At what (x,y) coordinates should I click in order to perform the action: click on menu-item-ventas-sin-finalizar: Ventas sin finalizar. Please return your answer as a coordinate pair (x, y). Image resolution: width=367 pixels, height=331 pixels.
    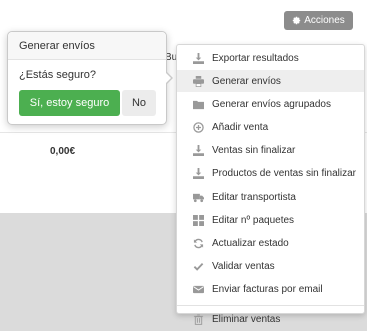
    Looking at the image, I should click on (270, 151).